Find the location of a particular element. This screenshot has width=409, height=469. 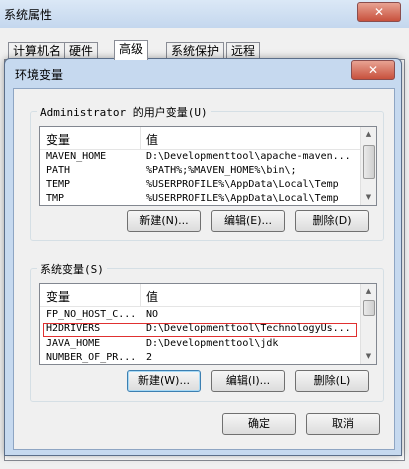

system-var-value: D:\Developmenttool\jdk is located at coordinates (212, 343).